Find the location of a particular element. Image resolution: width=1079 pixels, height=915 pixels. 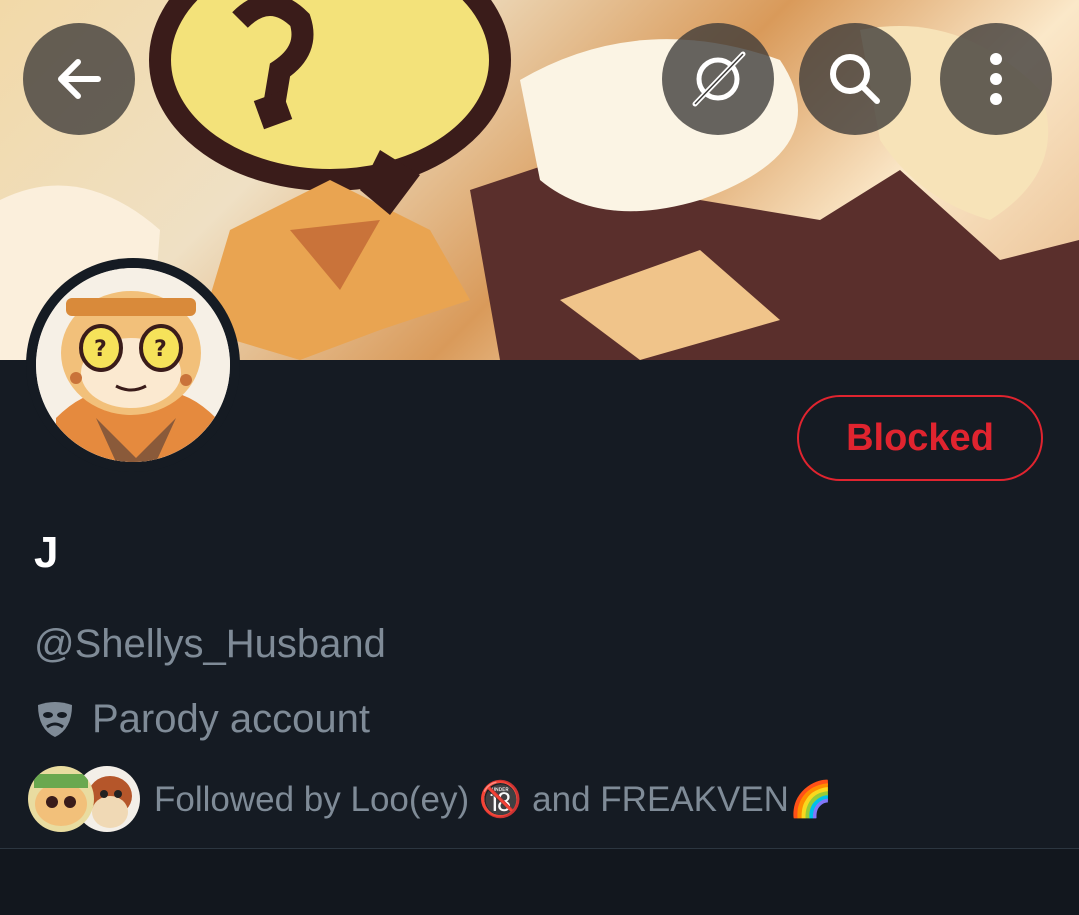

search-icon is located at coordinates (855, 79).